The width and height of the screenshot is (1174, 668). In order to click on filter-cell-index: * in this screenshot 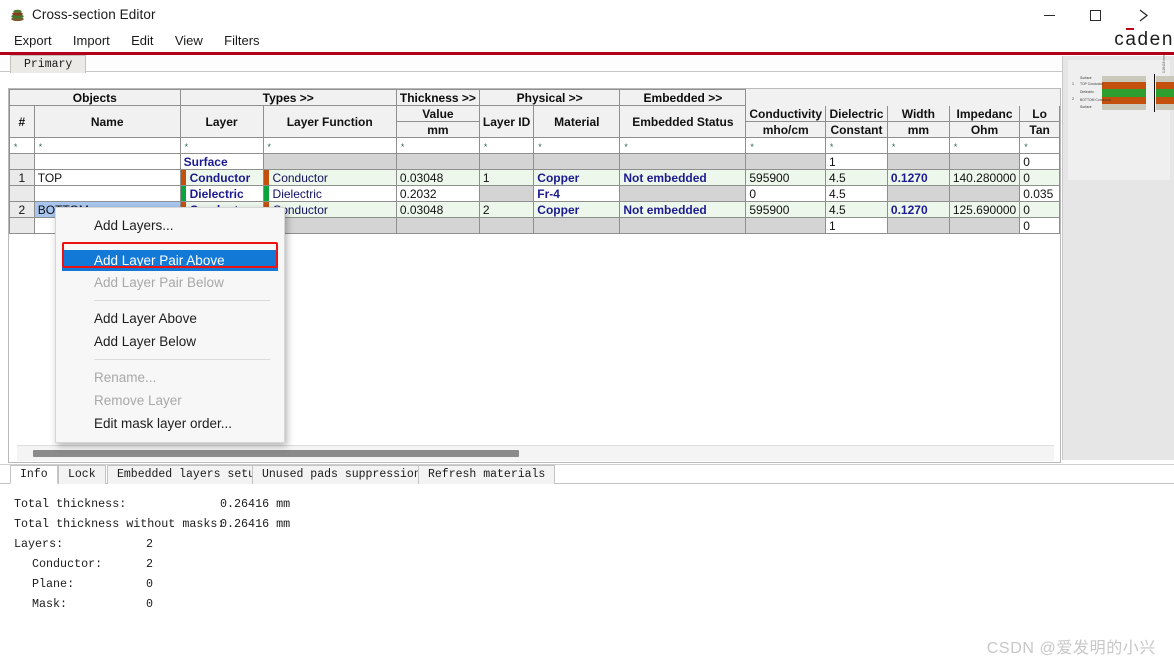, I will do `click(22, 145)`.